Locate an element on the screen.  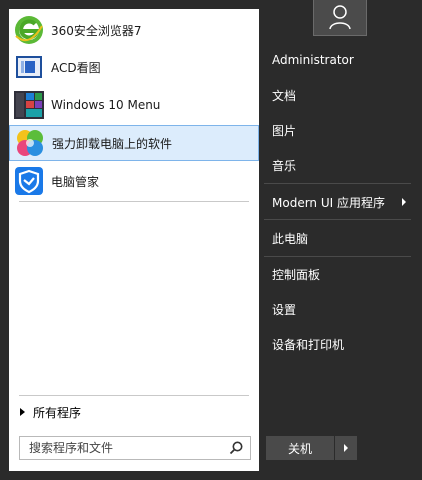
program-label: 电脑管家 is located at coordinates (75, 181).